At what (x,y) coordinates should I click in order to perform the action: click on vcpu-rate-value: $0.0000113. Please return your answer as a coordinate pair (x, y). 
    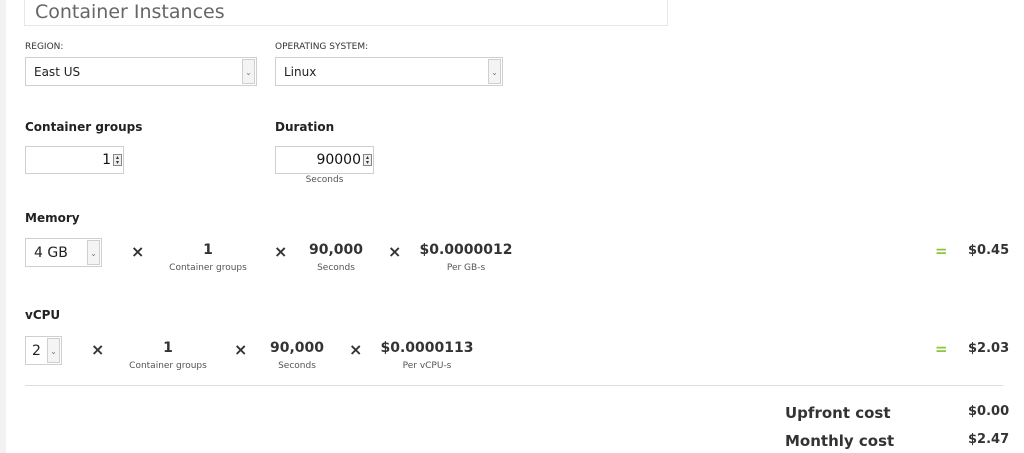
    Looking at the image, I should click on (427, 348).